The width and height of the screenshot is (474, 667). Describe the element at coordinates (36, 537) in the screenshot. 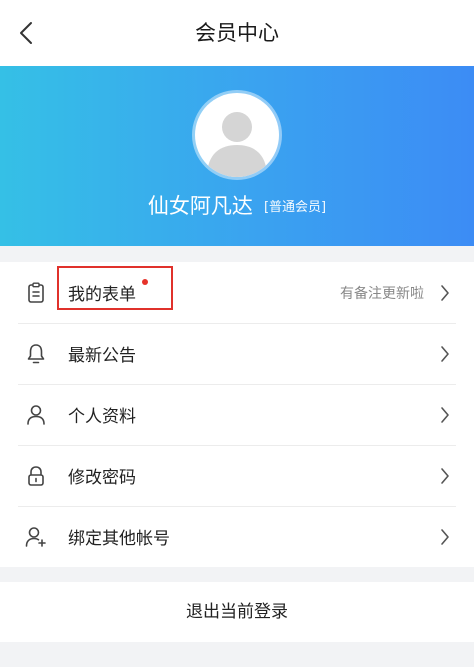

I see `add-user-icon` at that location.